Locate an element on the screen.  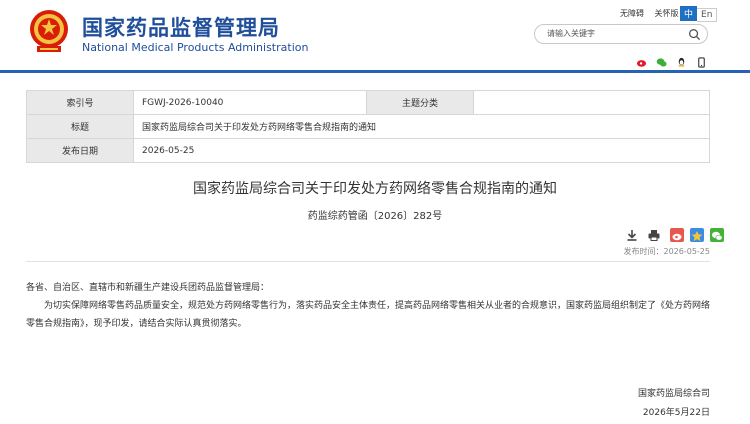
wechat-icon is located at coordinates (661, 60).